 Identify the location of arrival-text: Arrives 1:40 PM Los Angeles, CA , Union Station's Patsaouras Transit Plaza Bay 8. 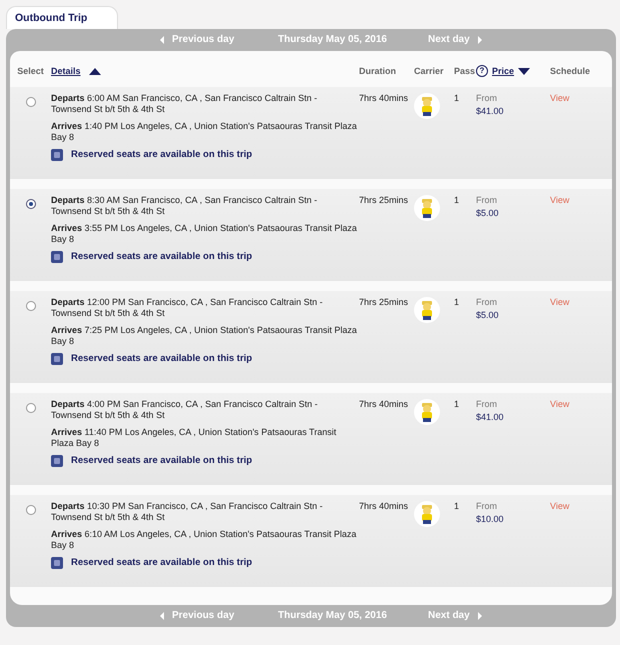
(204, 132).